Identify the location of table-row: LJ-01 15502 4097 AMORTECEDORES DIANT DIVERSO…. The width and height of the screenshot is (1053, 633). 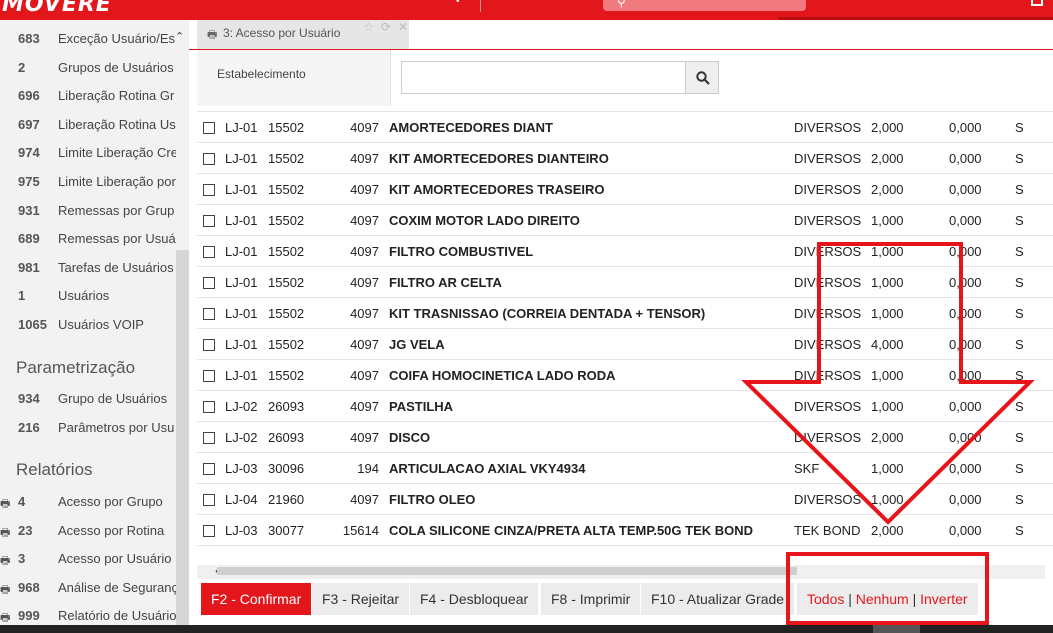
(625, 127).